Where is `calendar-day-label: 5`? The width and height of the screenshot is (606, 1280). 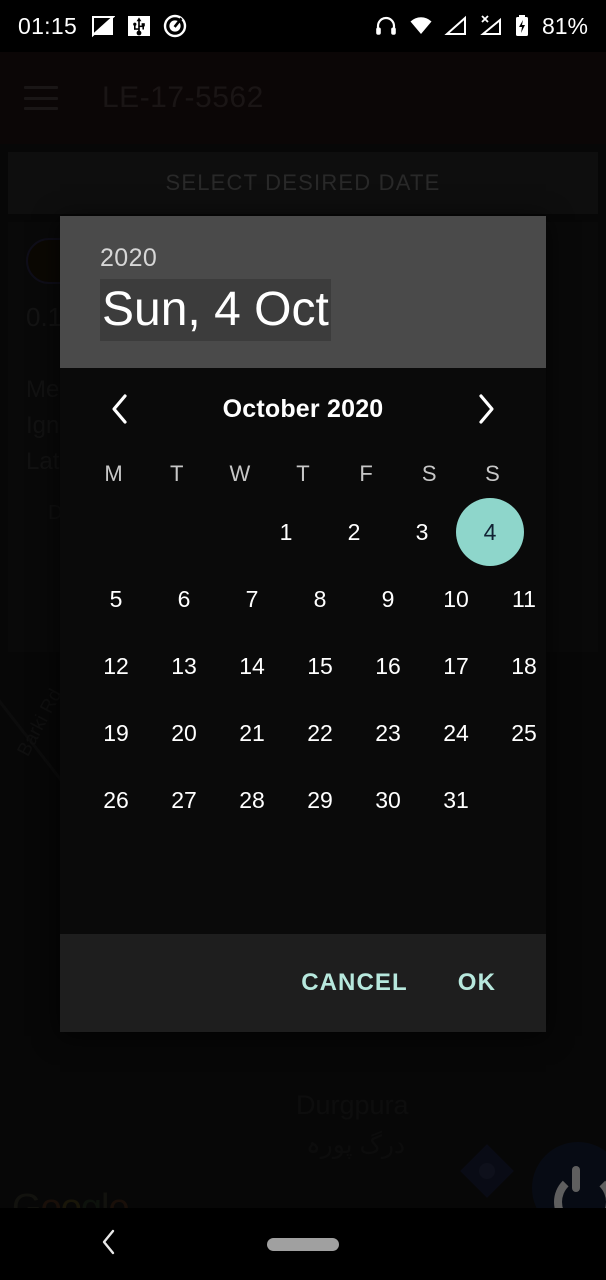
calendar-day-label: 5 is located at coordinates (116, 598).